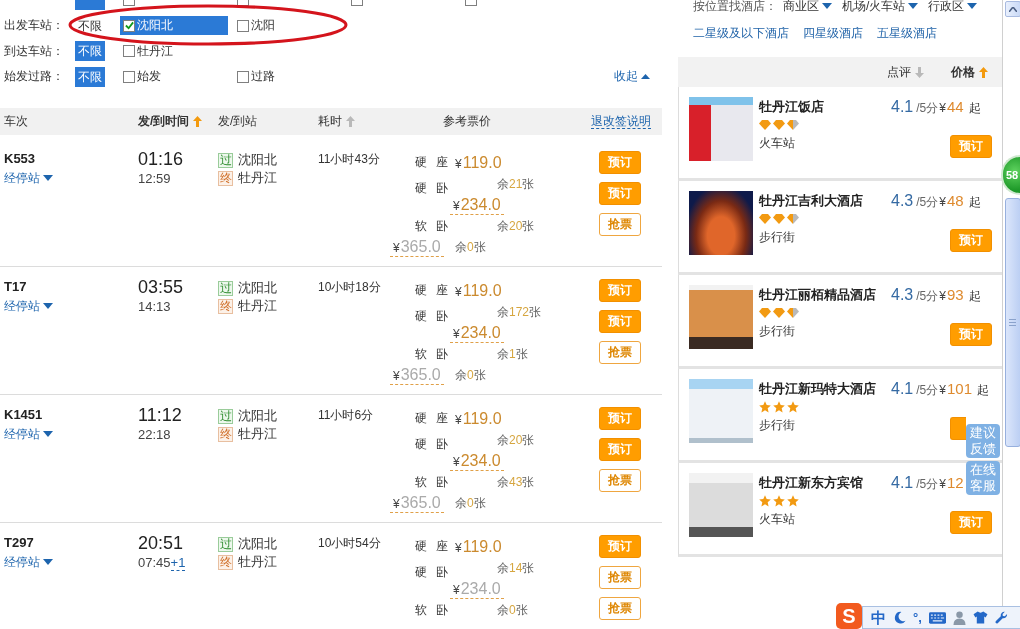 The height and width of the screenshot is (629, 1020). Describe the element at coordinates (741, 33) in the screenshot. I see `hotel-grade-link: 二星级及以下酒店` at that location.